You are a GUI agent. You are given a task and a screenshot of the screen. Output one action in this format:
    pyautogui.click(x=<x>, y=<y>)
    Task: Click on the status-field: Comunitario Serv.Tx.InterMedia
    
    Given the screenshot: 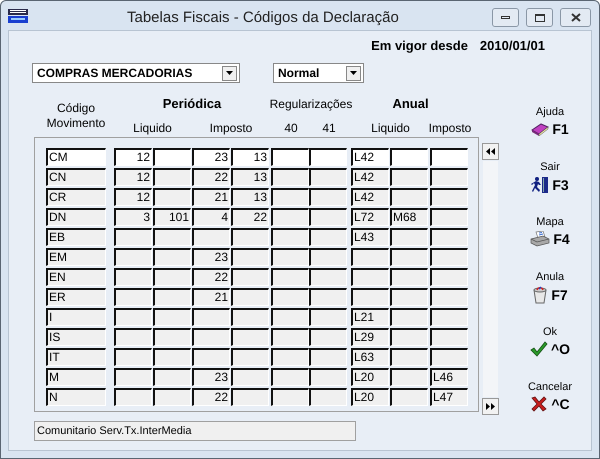 What is the action you would take?
    pyautogui.click(x=195, y=431)
    